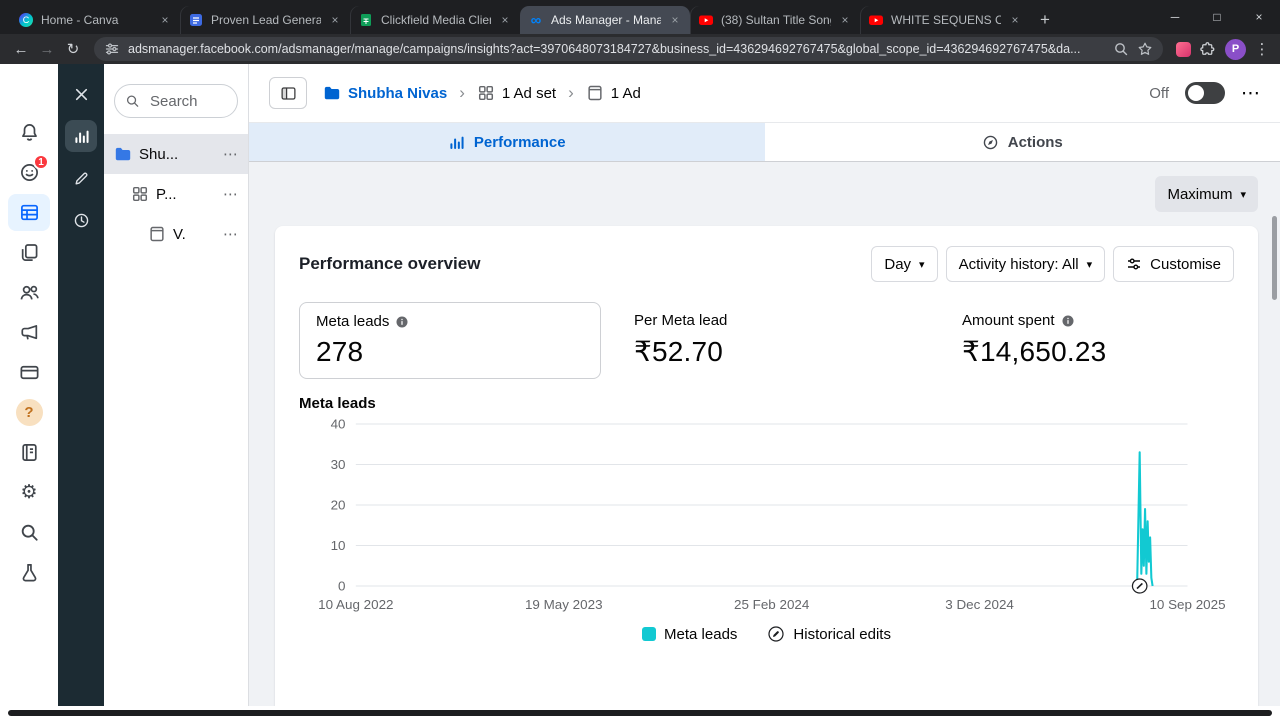 The height and width of the screenshot is (720, 1280). What do you see at coordinates (353, 321) in the screenshot?
I see `metric-label: Meta leads` at bounding box center [353, 321].